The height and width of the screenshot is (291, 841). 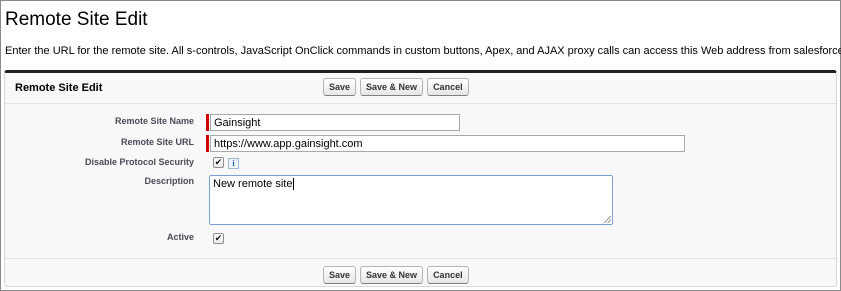 I want to click on cancel-button: Cancel, so click(x=448, y=87).